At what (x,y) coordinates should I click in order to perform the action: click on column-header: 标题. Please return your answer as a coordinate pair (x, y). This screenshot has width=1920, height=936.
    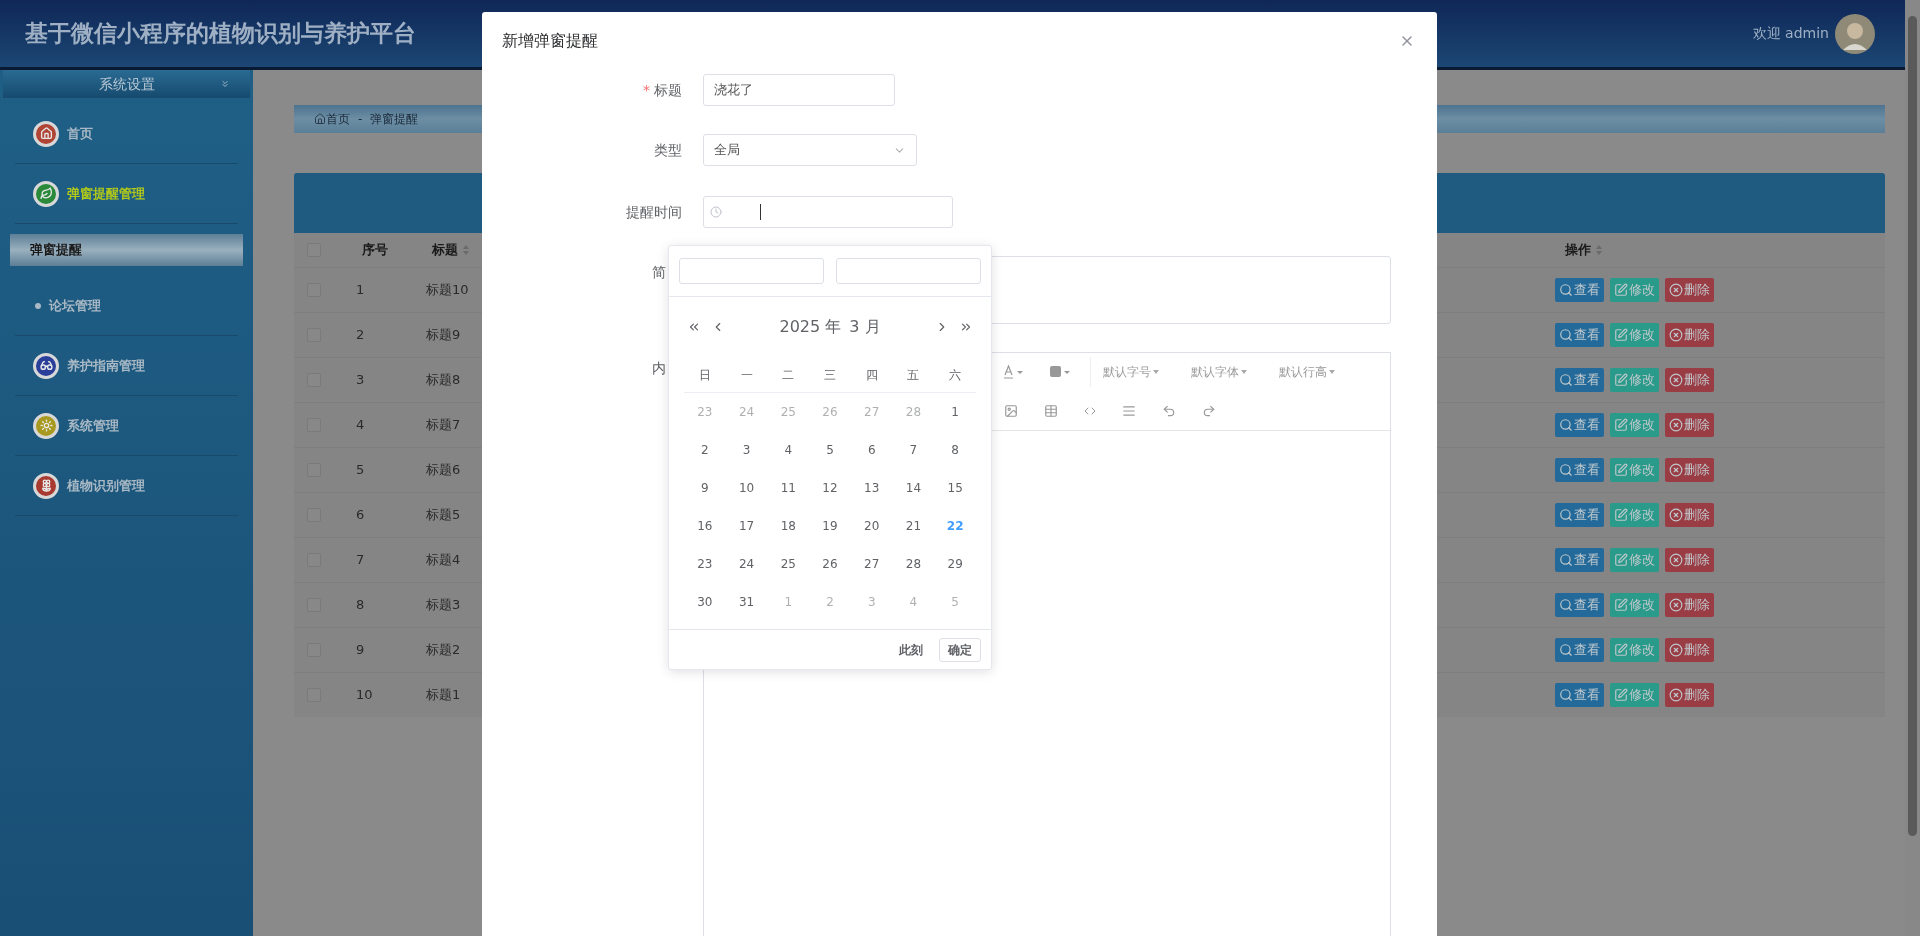
    Looking at the image, I should click on (445, 250).